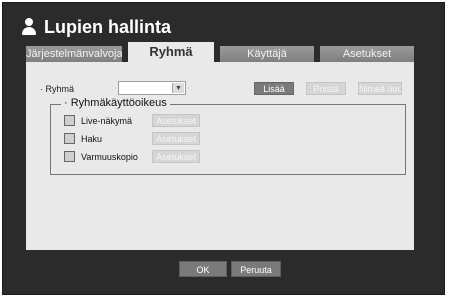  I want to click on tab-user: Käyttäjä, so click(267, 54).